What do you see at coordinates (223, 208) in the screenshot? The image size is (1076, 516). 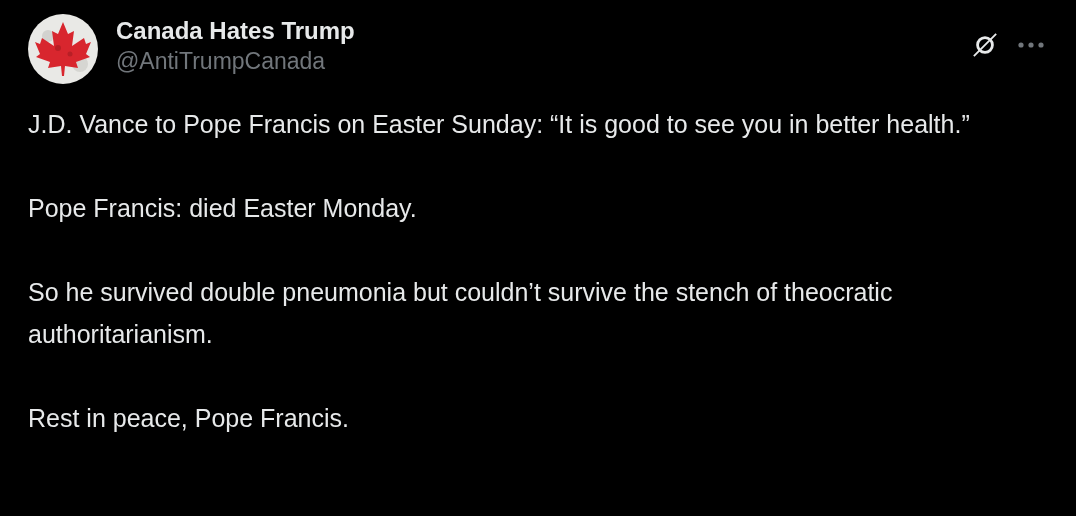 I see `tweet-paragraph: Pope Francis: died Easter Monday.` at bounding box center [223, 208].